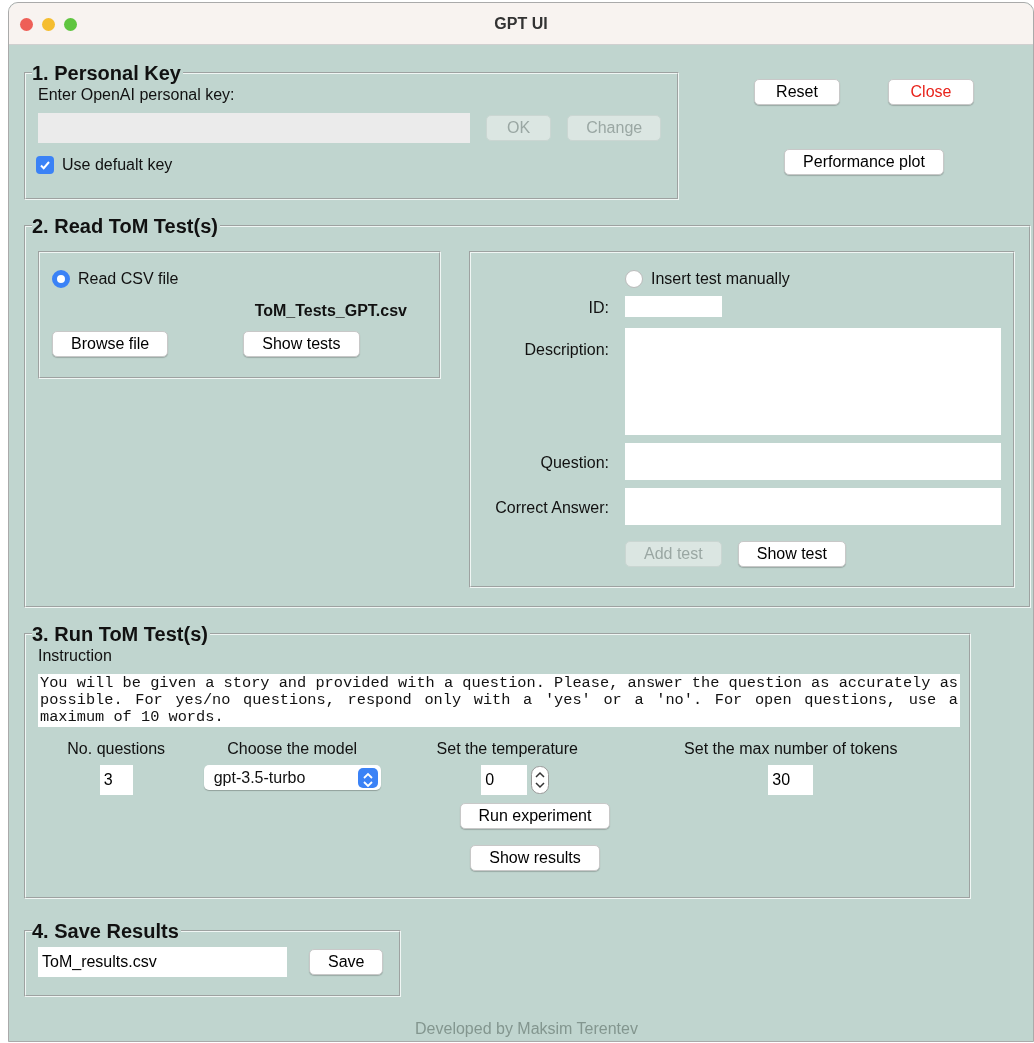 This screenshot has width=1034, height=1043. I want to click on number-field: 0, so click(504, 780).